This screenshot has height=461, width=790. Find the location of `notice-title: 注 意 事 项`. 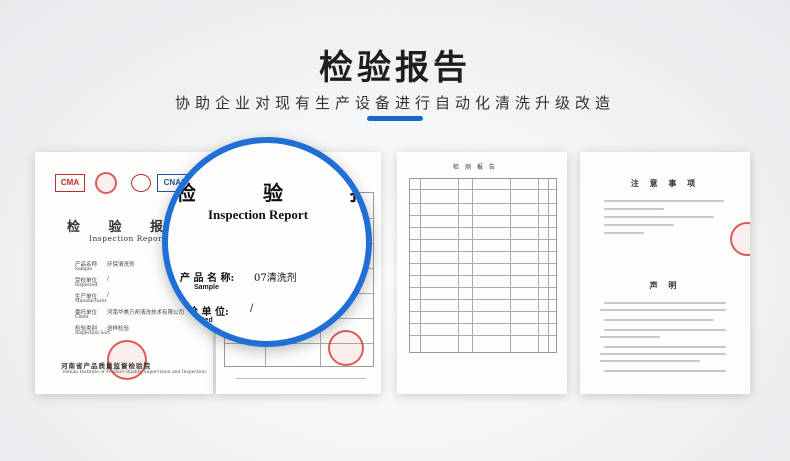

notice-title: 注 意 事 项 is located at coordinates (665, 183).